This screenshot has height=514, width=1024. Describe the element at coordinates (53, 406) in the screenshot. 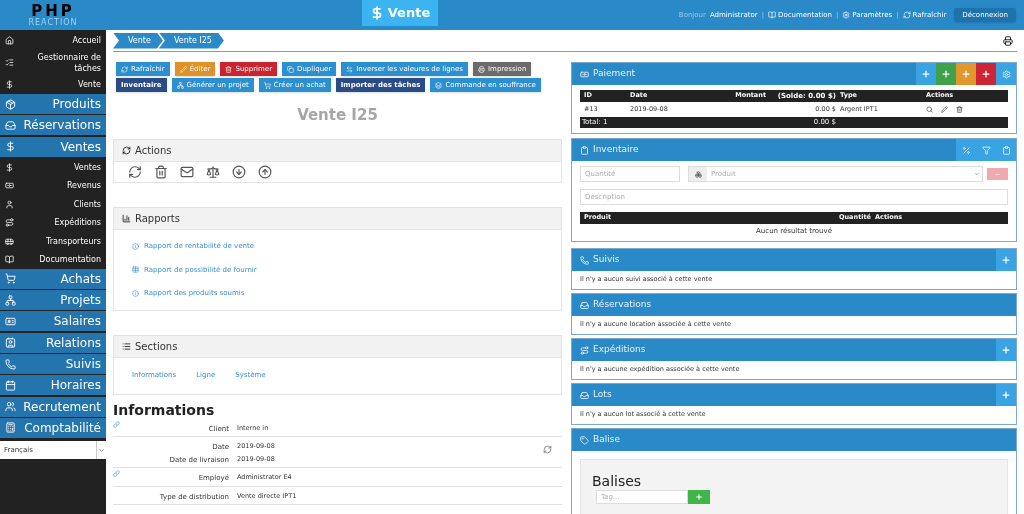

I see `sidebar-section: Recrutement` at that location.